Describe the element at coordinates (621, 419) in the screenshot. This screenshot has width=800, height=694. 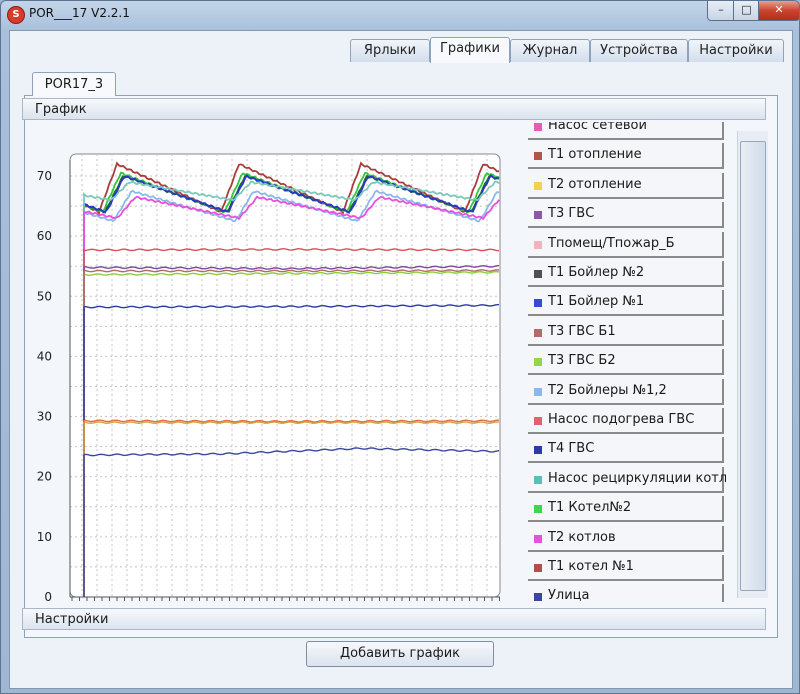
I see `legend-label: Насос подогрева ГВС` at that location.